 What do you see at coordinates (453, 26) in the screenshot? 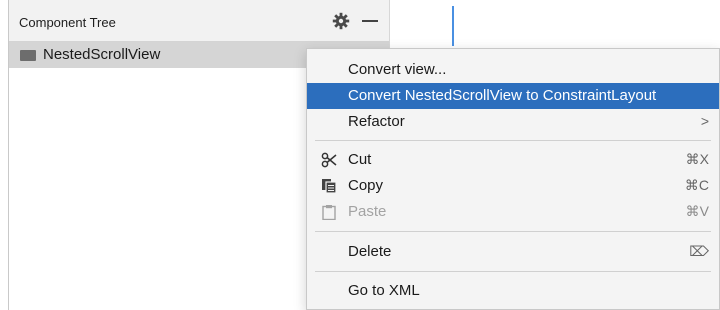
I see `selection-guide-line` at bounding box center [453, 26].